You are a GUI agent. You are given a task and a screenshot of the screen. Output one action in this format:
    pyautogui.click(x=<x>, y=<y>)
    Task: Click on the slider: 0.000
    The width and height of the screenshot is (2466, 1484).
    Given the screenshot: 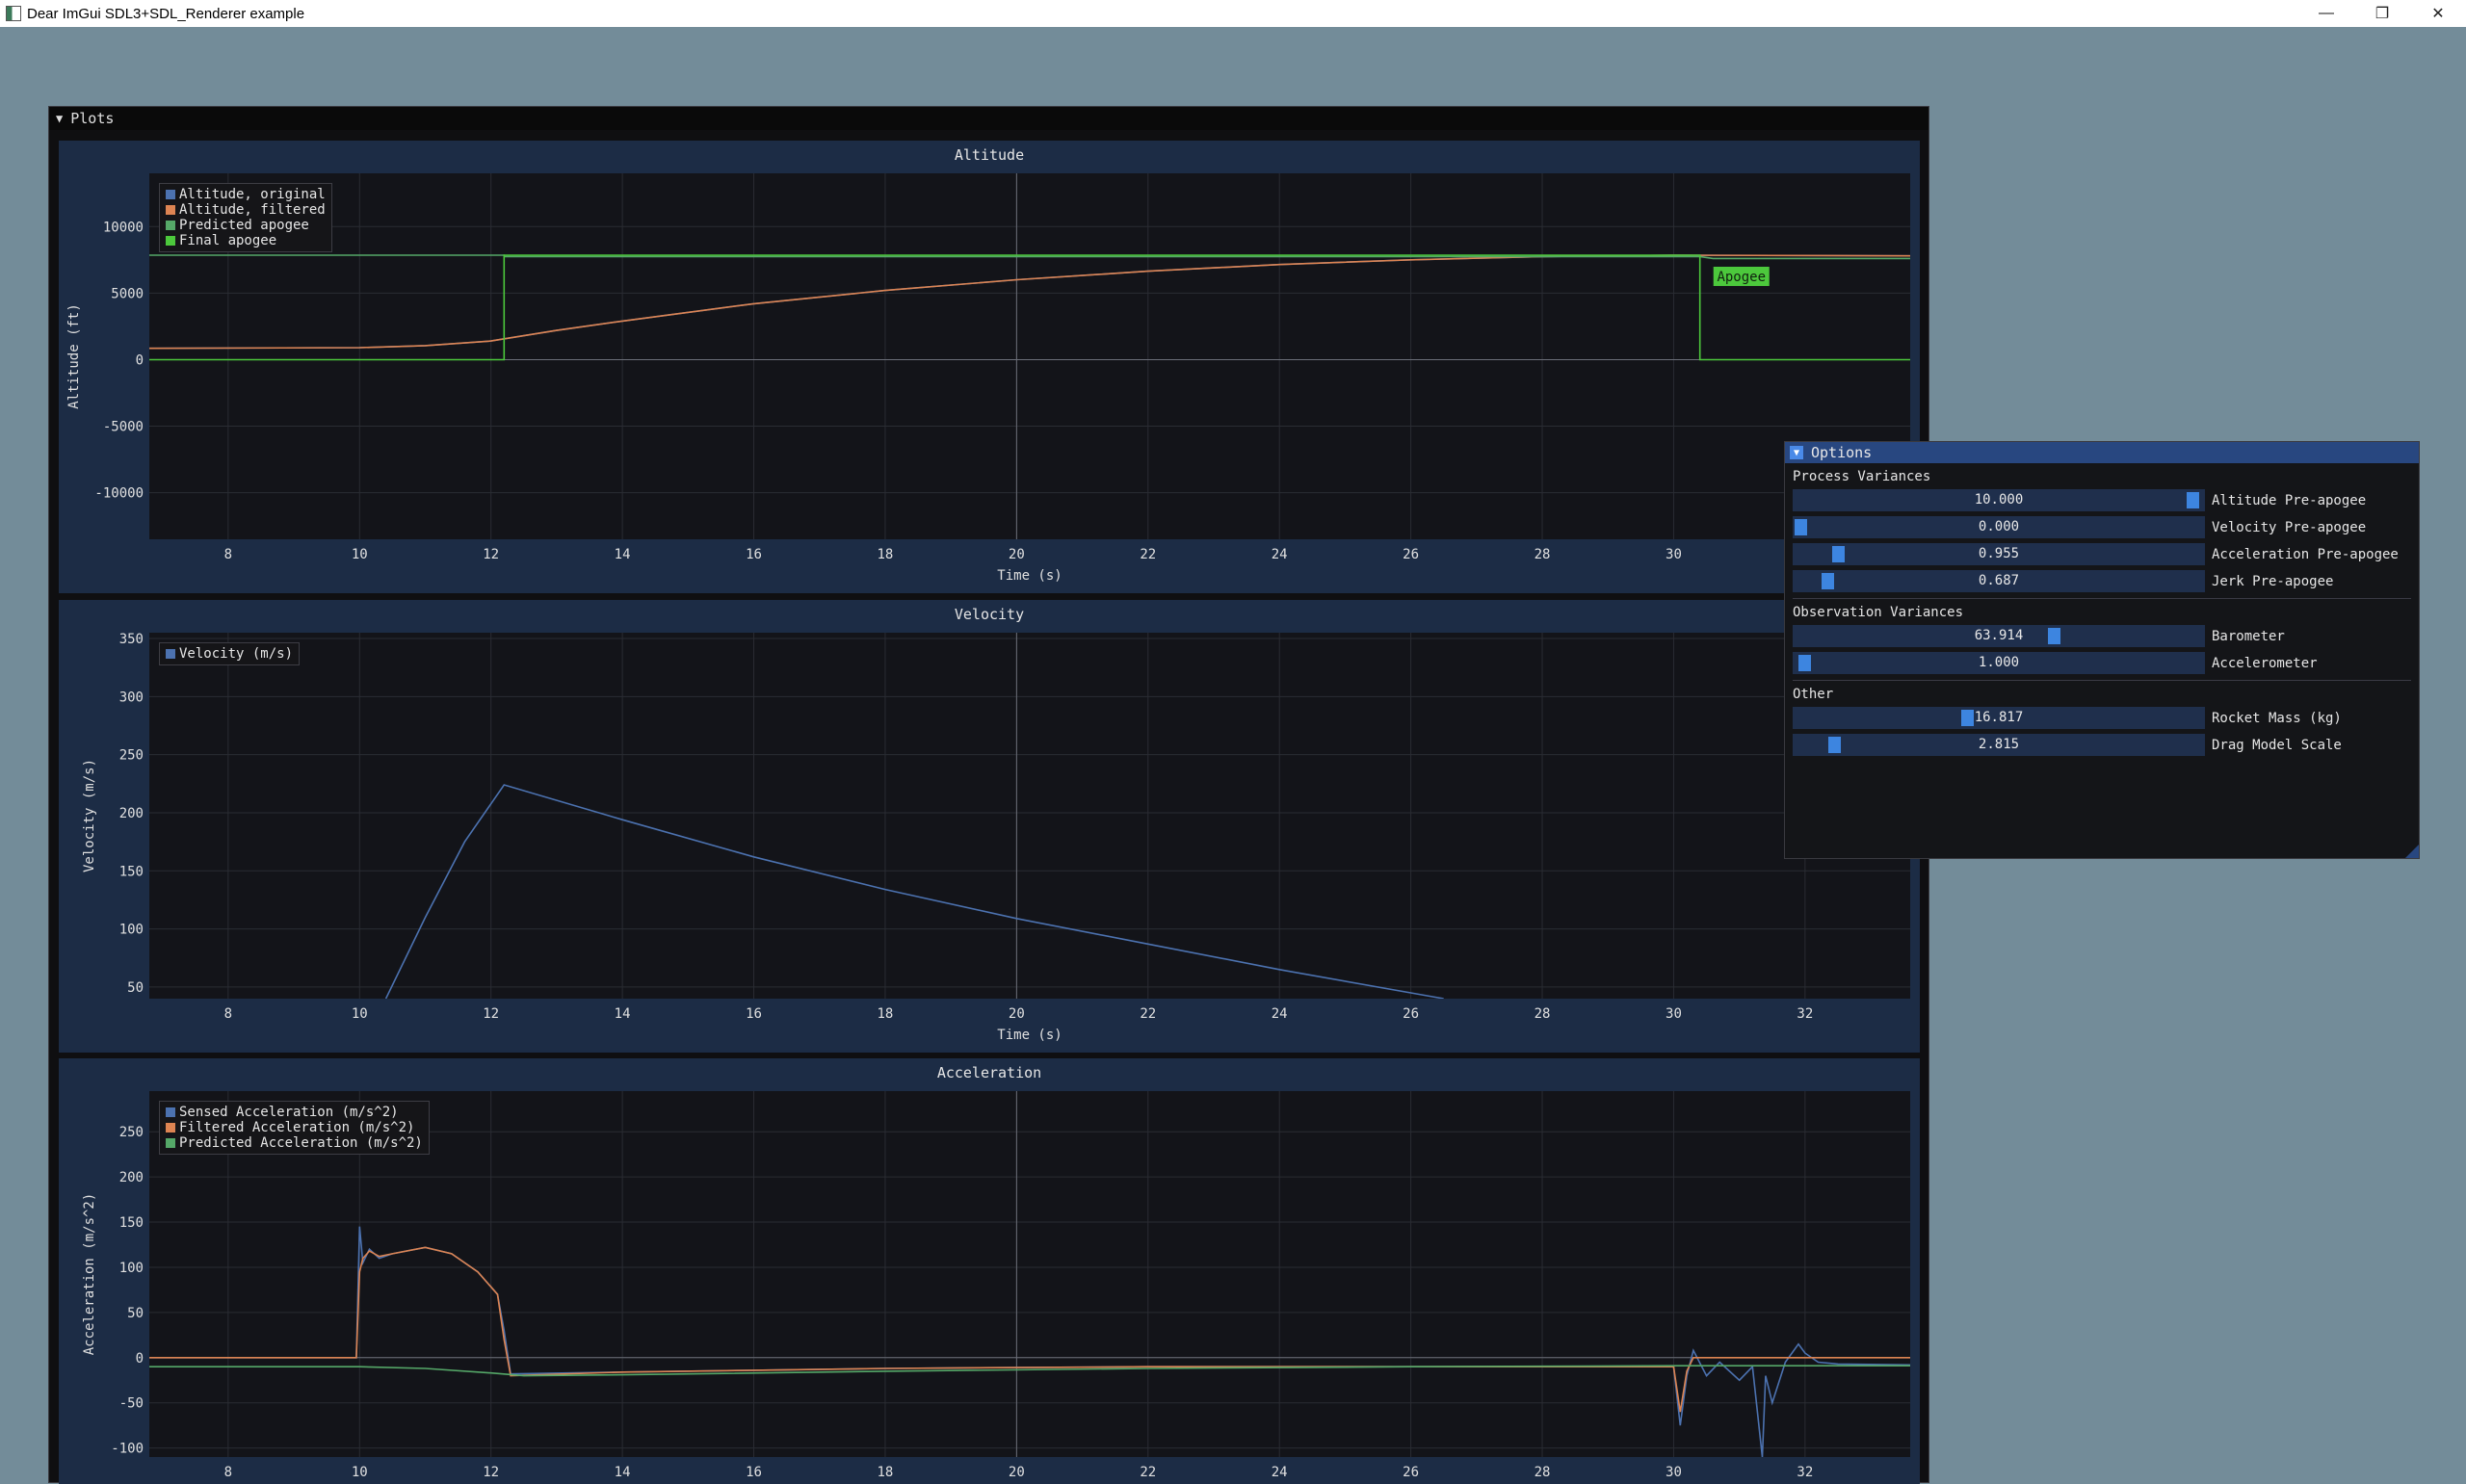 What is the action you would take?
    pyautogui.click(x=1999, y=527)
    